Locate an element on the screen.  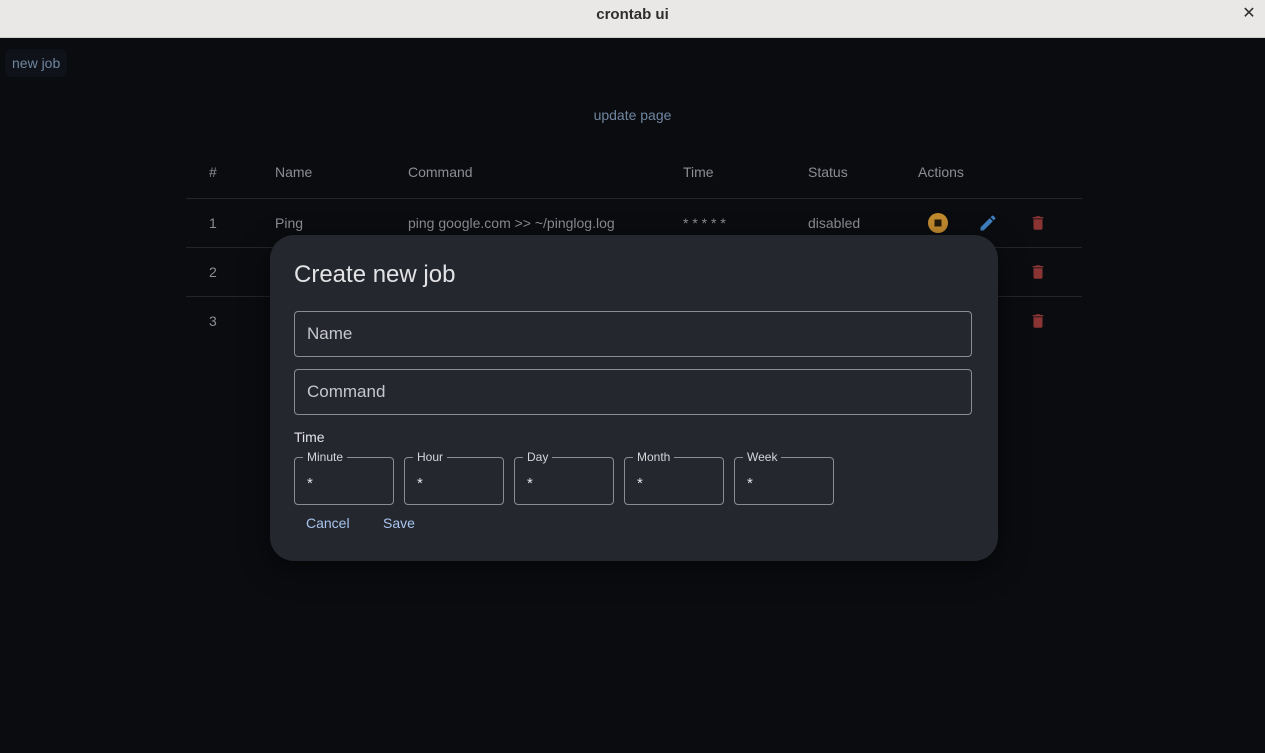
update-page-link: update page is located at coordinates (633, 115).